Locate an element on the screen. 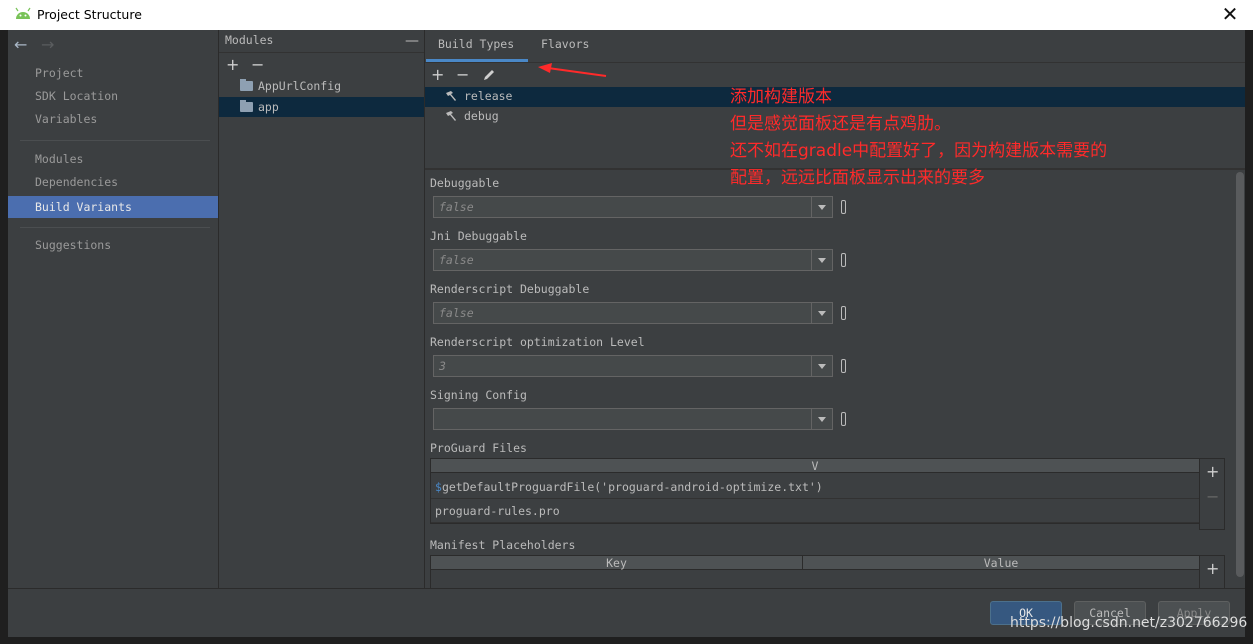 The image size is (1253, 644). build-type-debug: debug is located at coordinates (575, 116).